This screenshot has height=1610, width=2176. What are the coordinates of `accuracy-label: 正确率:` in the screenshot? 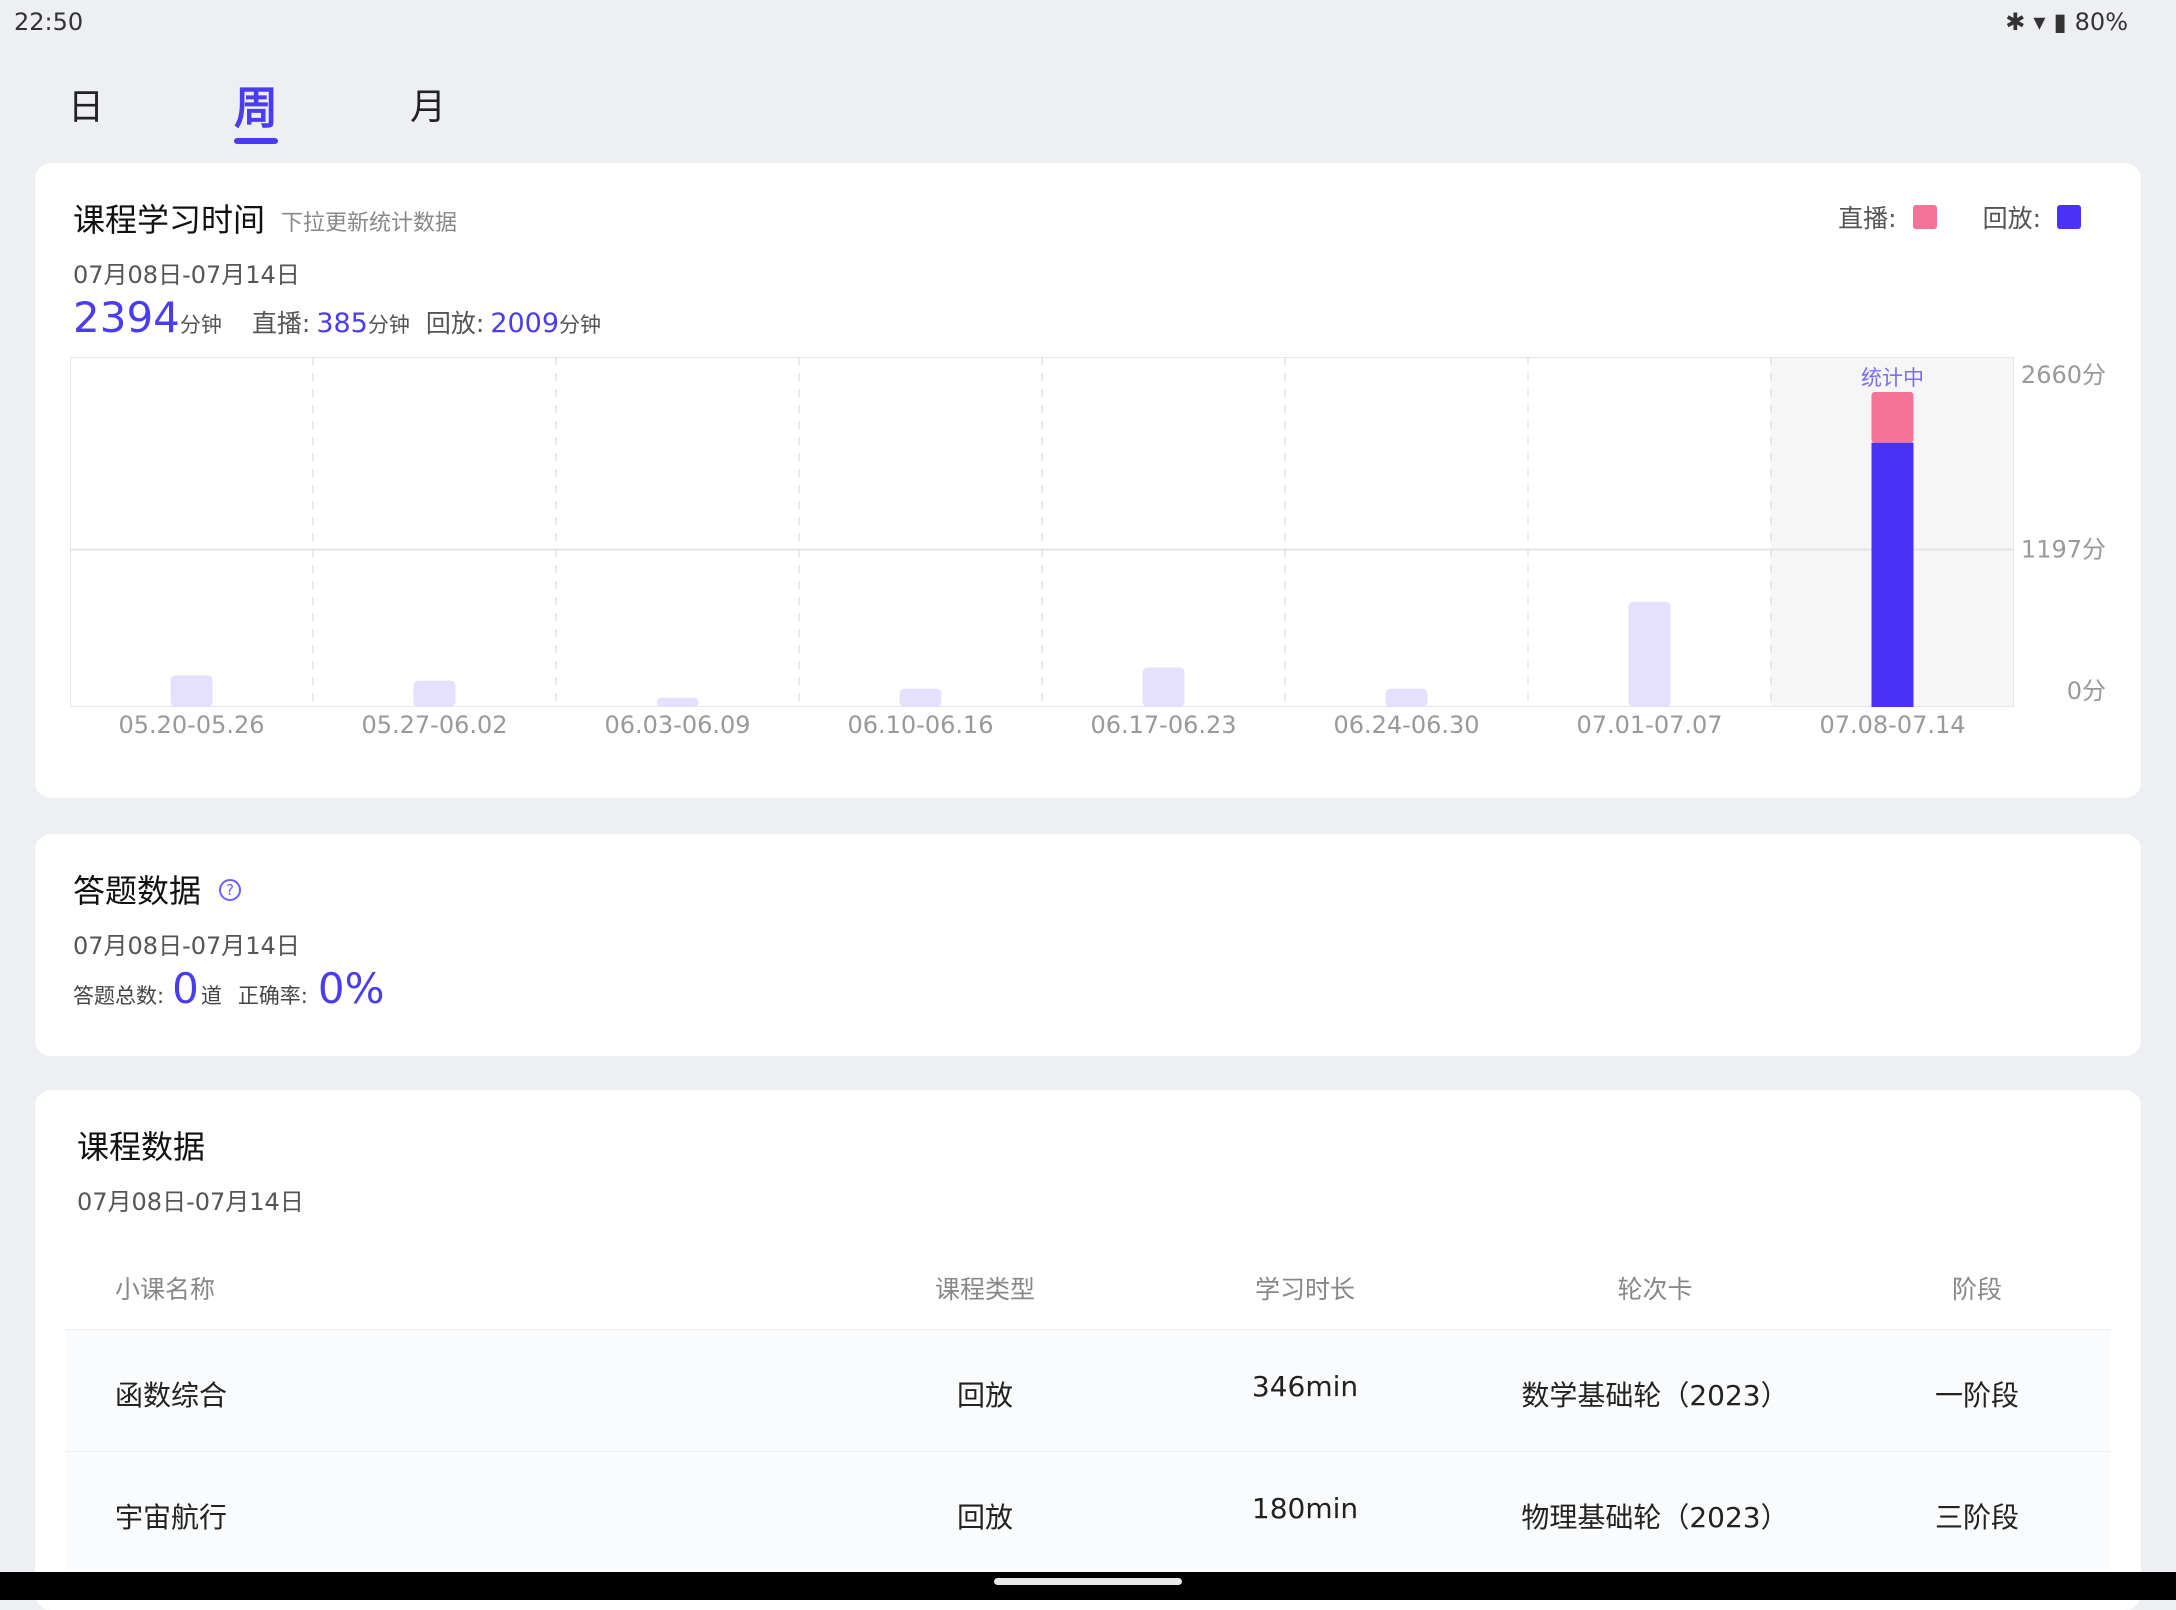 It's located at (272, 996).